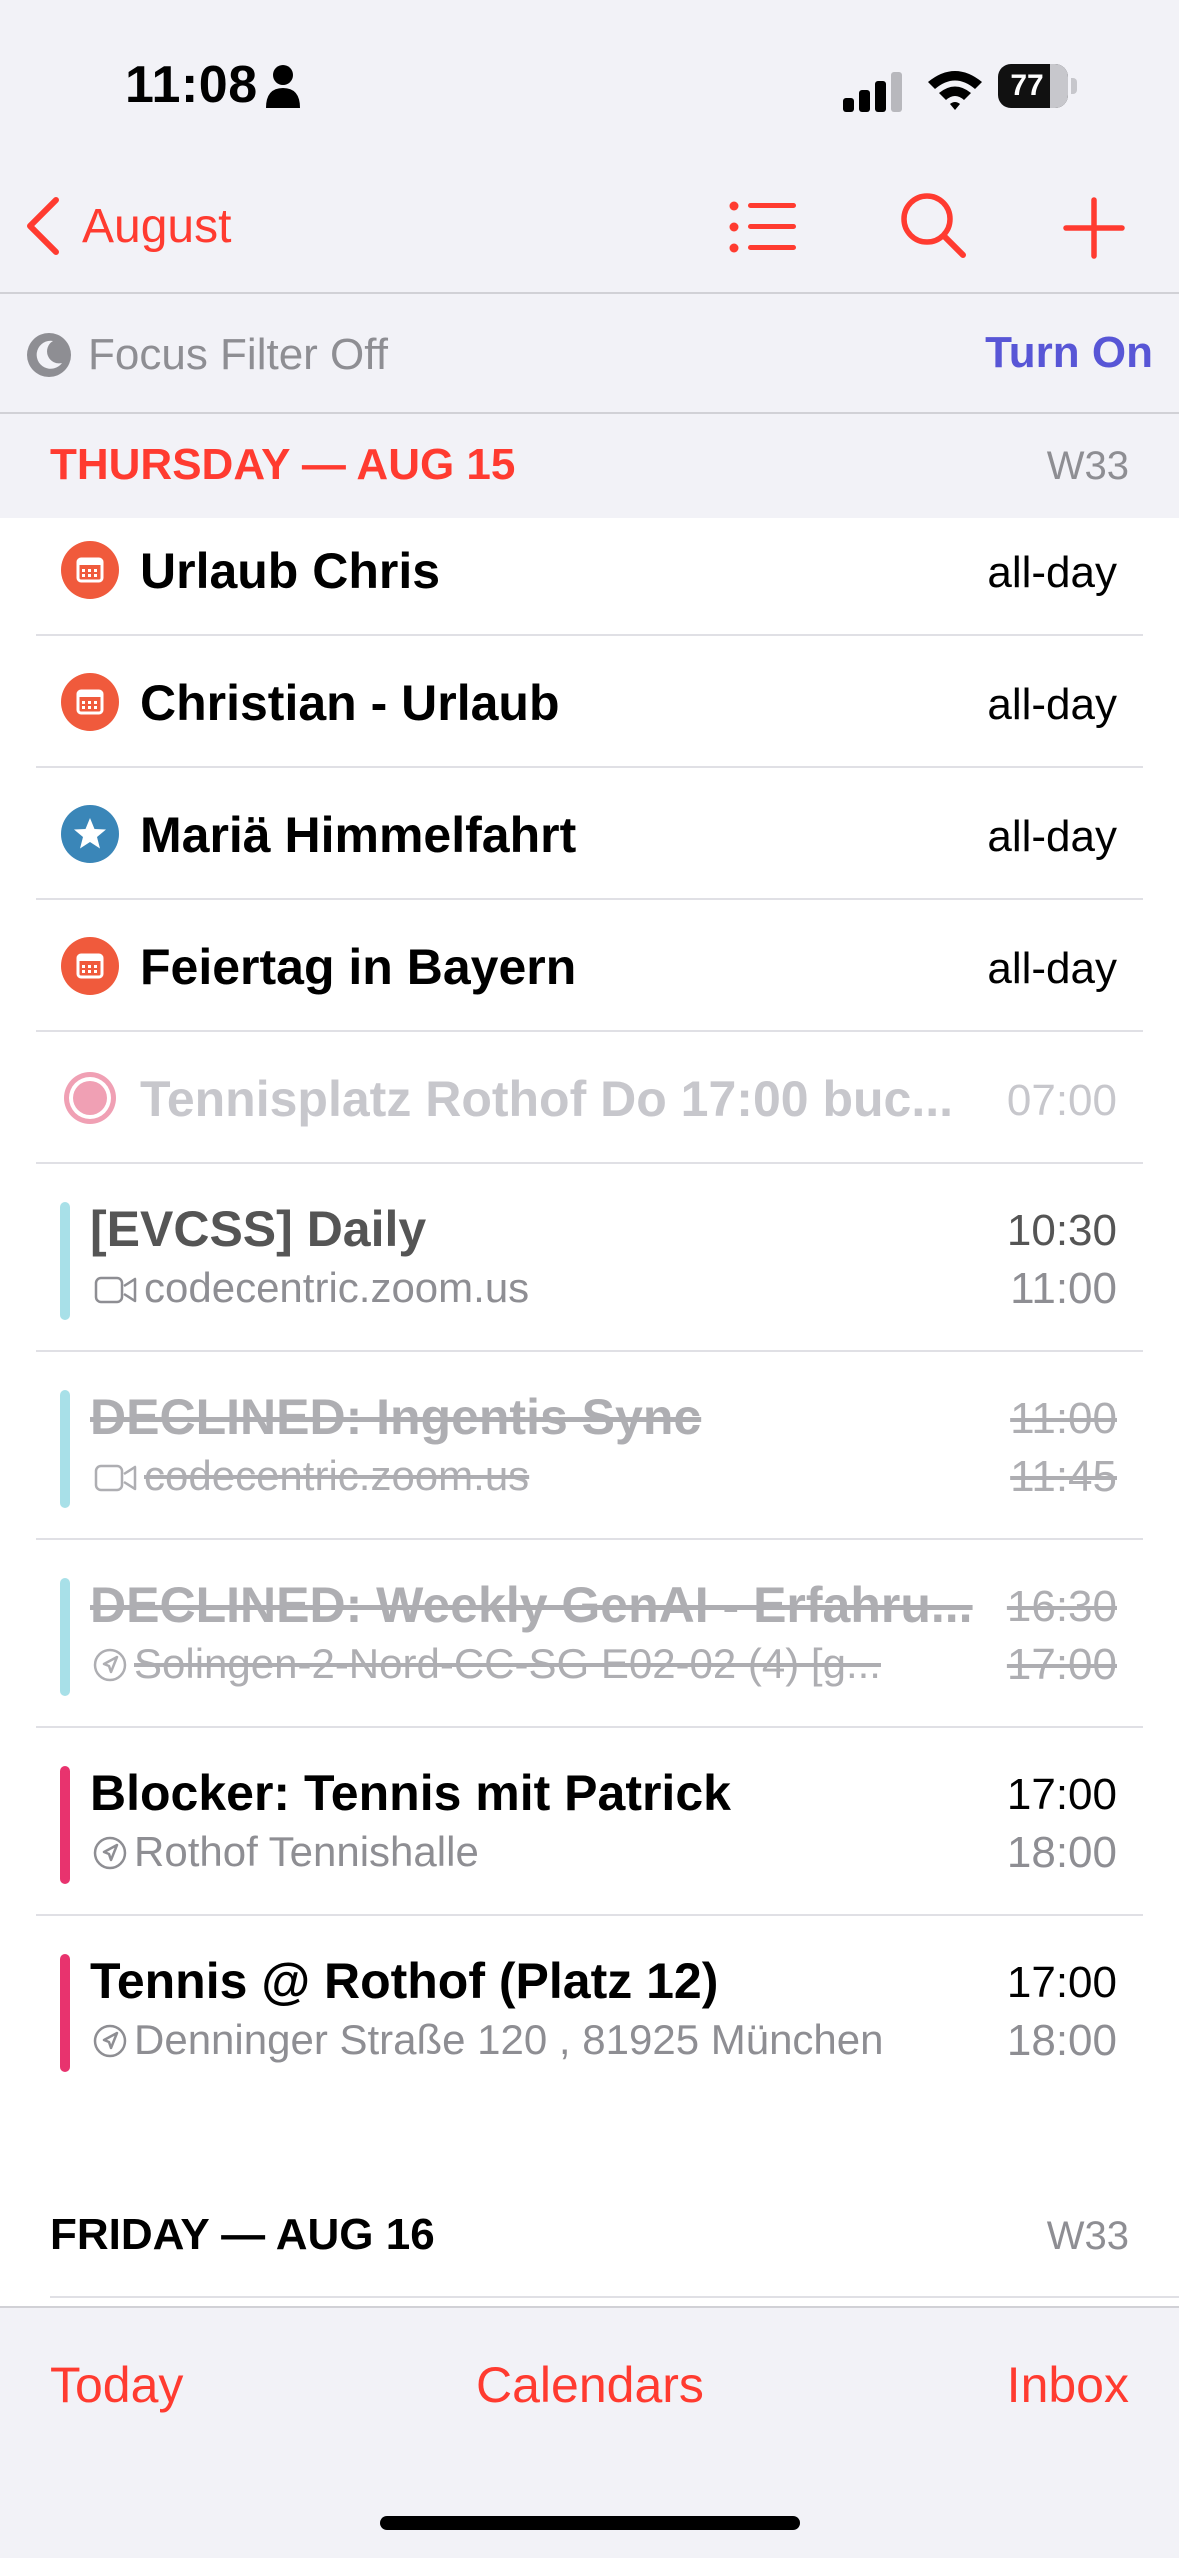  What do you see at coordinates (396, 1417) in the screenshot?
I see `event-title: DECLINED: Ingentis Sync` at bounding box center [396, 1417].